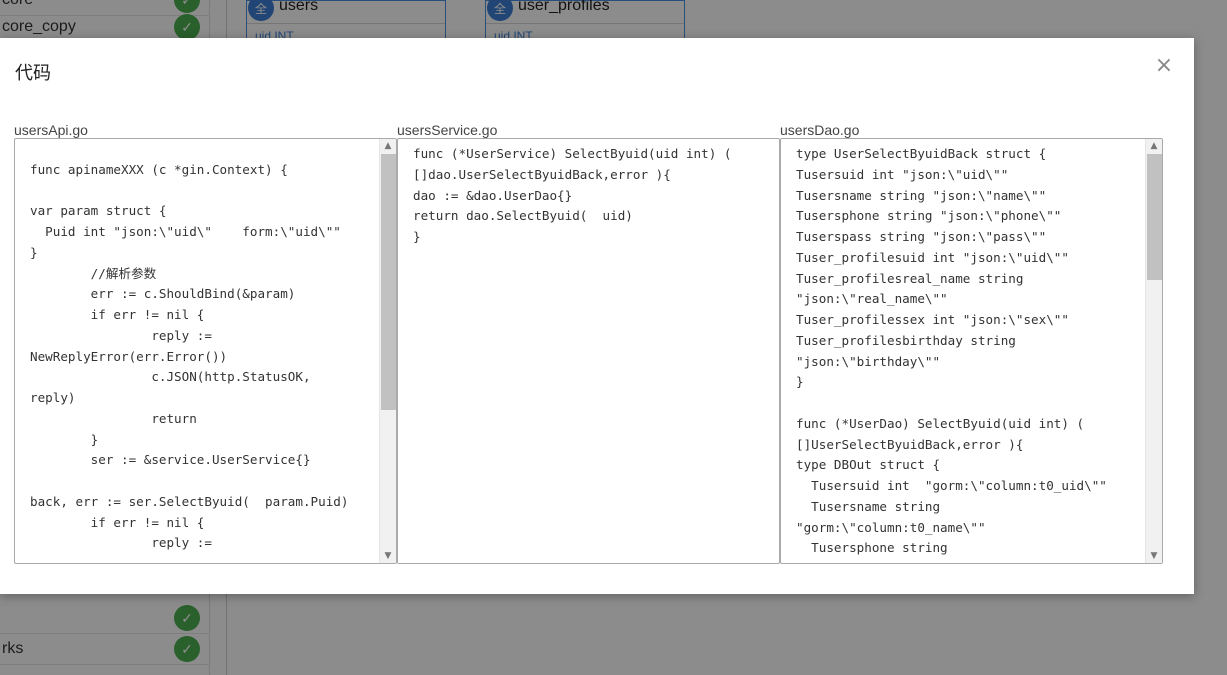 Image resolution: width=1227 pixels, height=675 pixels. Describe the element at coordinates (33, 73) in the screenshot. I see `modal-title: 代码` at that location.